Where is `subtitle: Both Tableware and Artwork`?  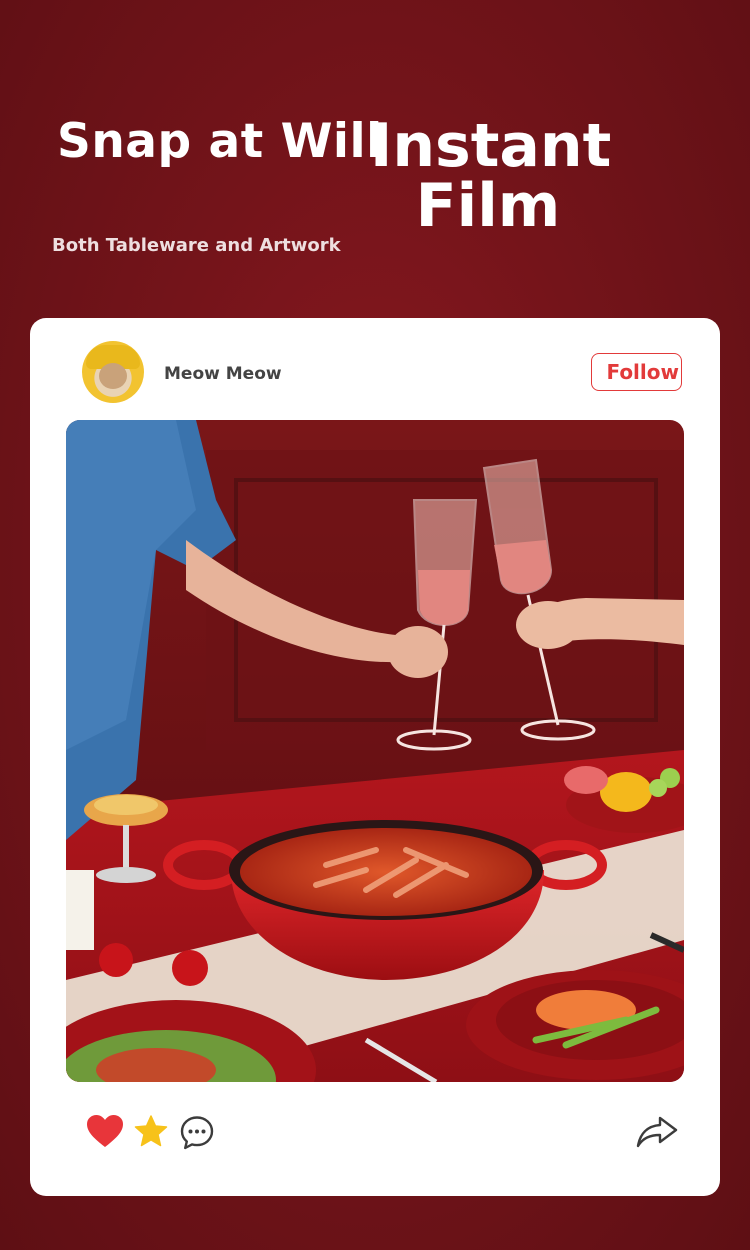
subtitle: Both Tableware and Artwork is located at coordinates (196, 245).